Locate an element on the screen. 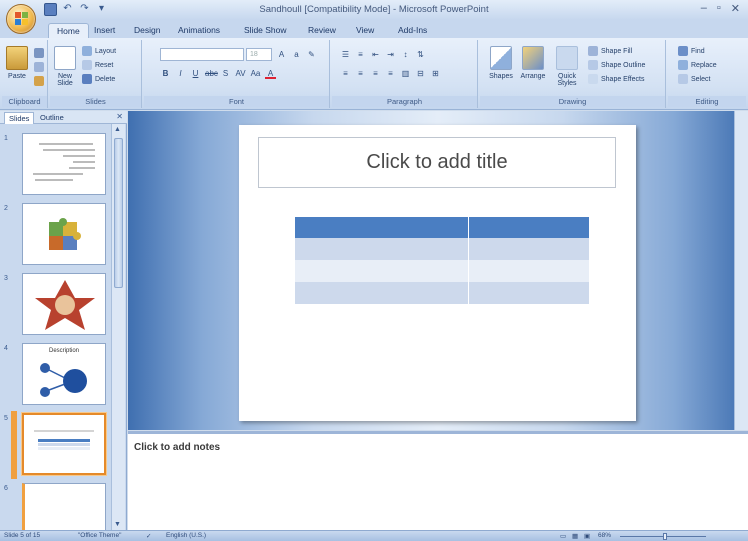 The image size is (748, 541). tab-design: Design is located at coordinates (147, 31).